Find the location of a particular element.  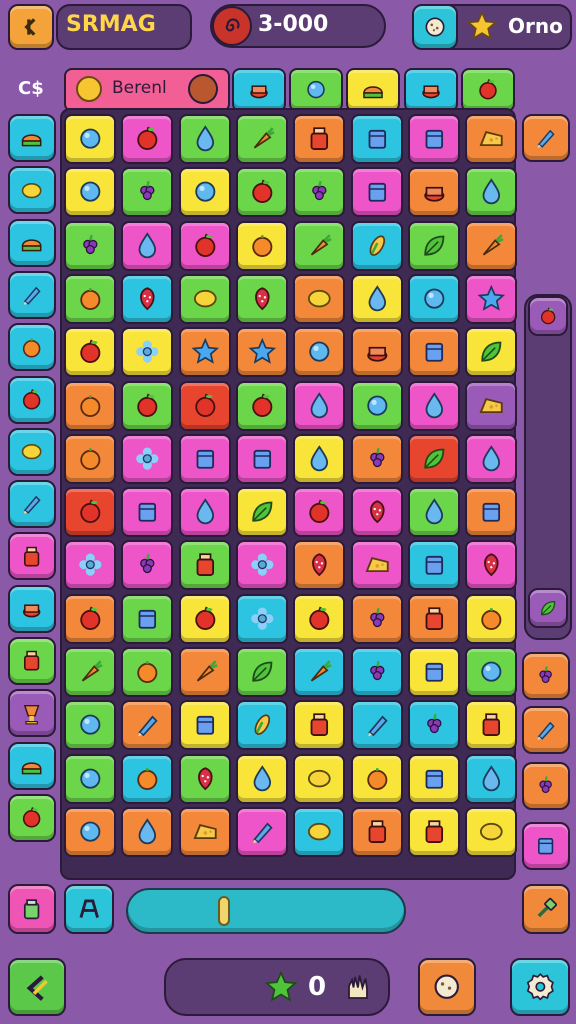

cookie-button is located at coordinates (435, 27).